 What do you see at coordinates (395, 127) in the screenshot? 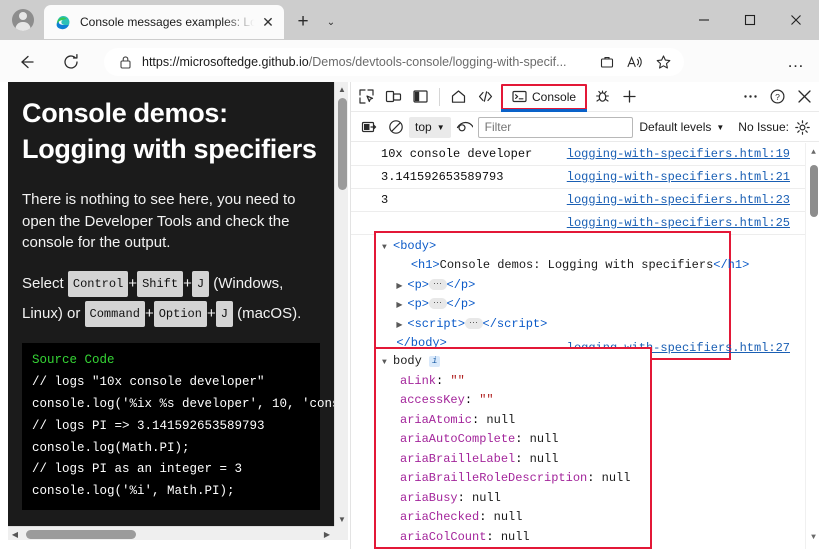
I see `no-entry-icon` at bounding box center [395, 127].